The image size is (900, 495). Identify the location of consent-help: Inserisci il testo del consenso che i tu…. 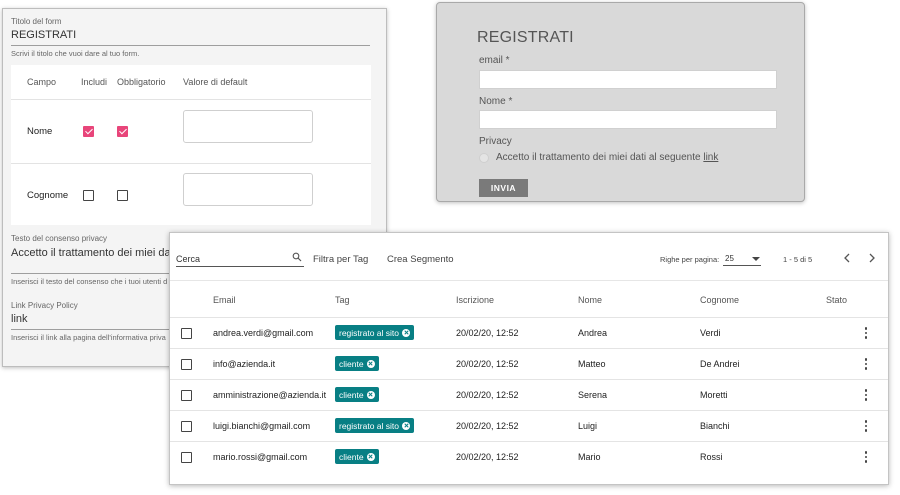
(89, 281).